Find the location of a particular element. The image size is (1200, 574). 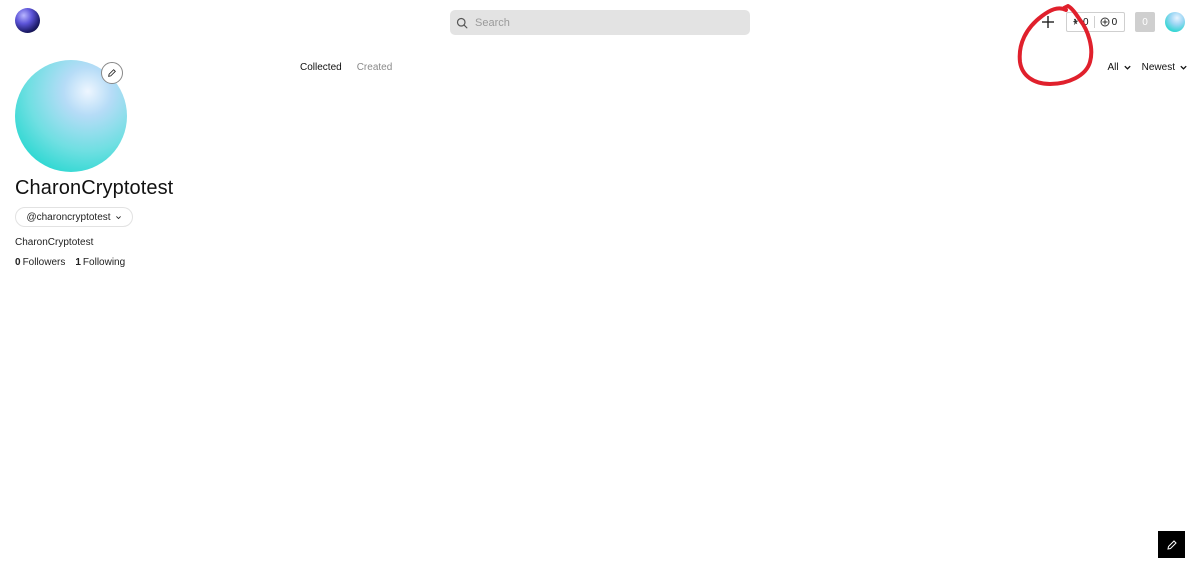

followers-label: Followers is located at coordinates (44, 262).